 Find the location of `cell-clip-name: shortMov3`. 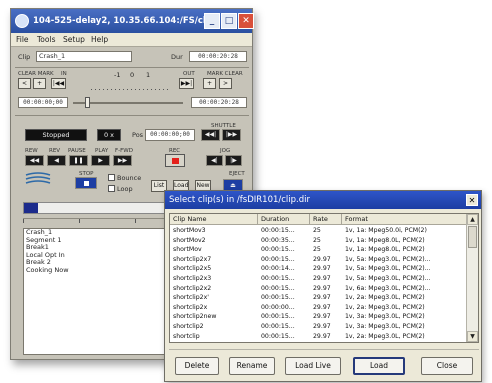

cell-clip-name: shortMov3 is located at coordinates (189, 230).